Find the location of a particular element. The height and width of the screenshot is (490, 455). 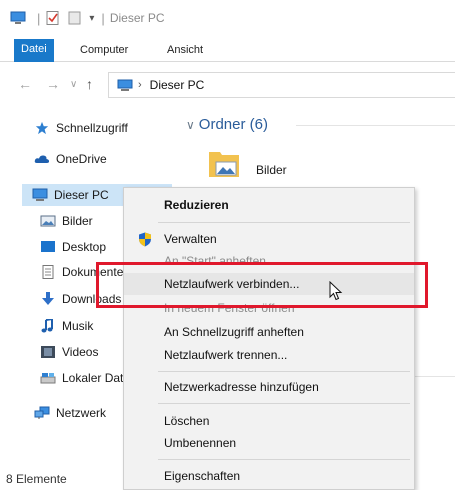

status-item-count: 8 Elemente is located at coordinates (36, 479).